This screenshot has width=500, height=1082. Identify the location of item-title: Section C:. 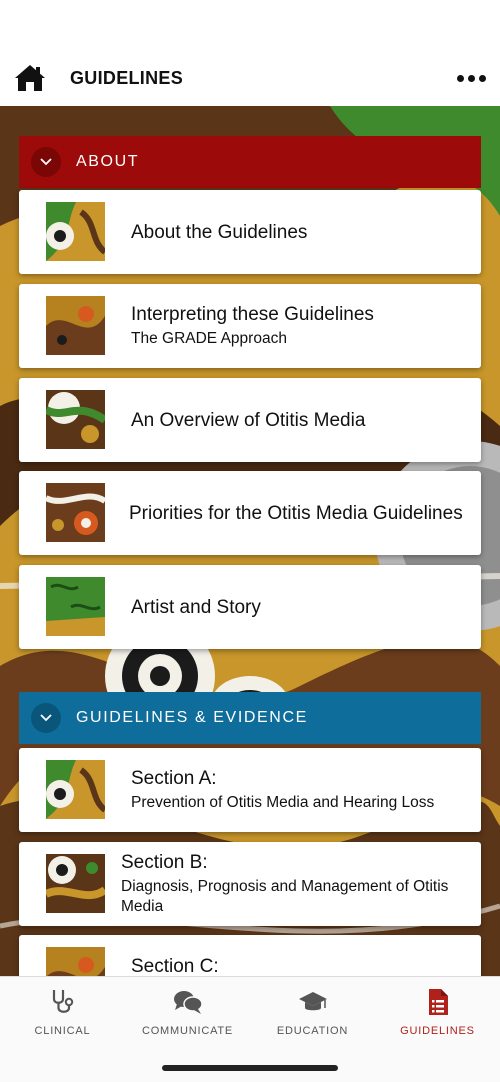
(175, 966).